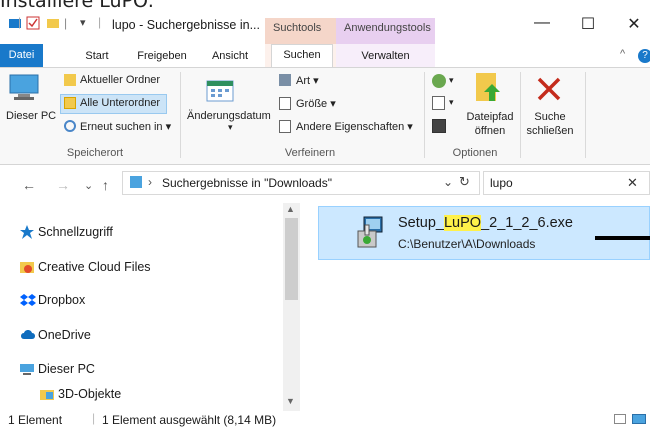 Image resolution: width=650 pixels, height=428 pixels. What do you see at coordinates (120, 103) in the screenshot?
I see `alle-unterordner-button: Alle Unterordner` at bounding box center [120, 103].